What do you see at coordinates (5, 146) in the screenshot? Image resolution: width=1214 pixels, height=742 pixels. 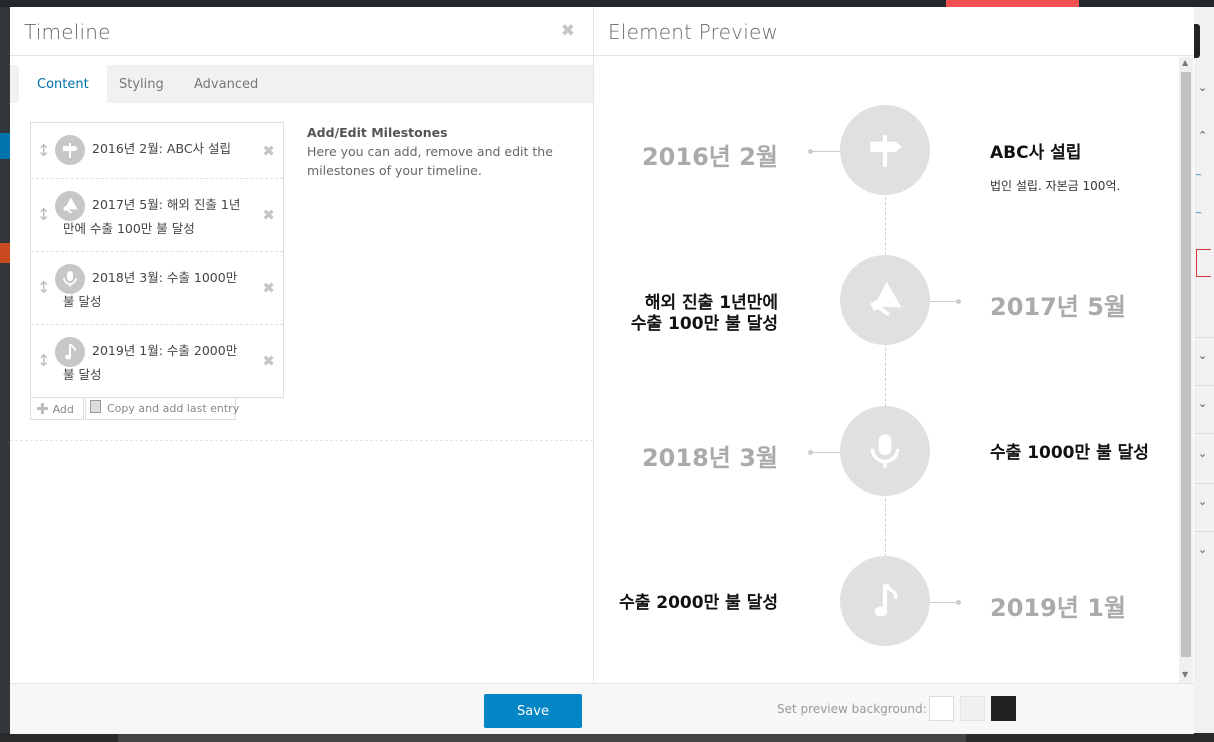 I see `admin-sidebar-active-item` at bounding box center [5, 146].